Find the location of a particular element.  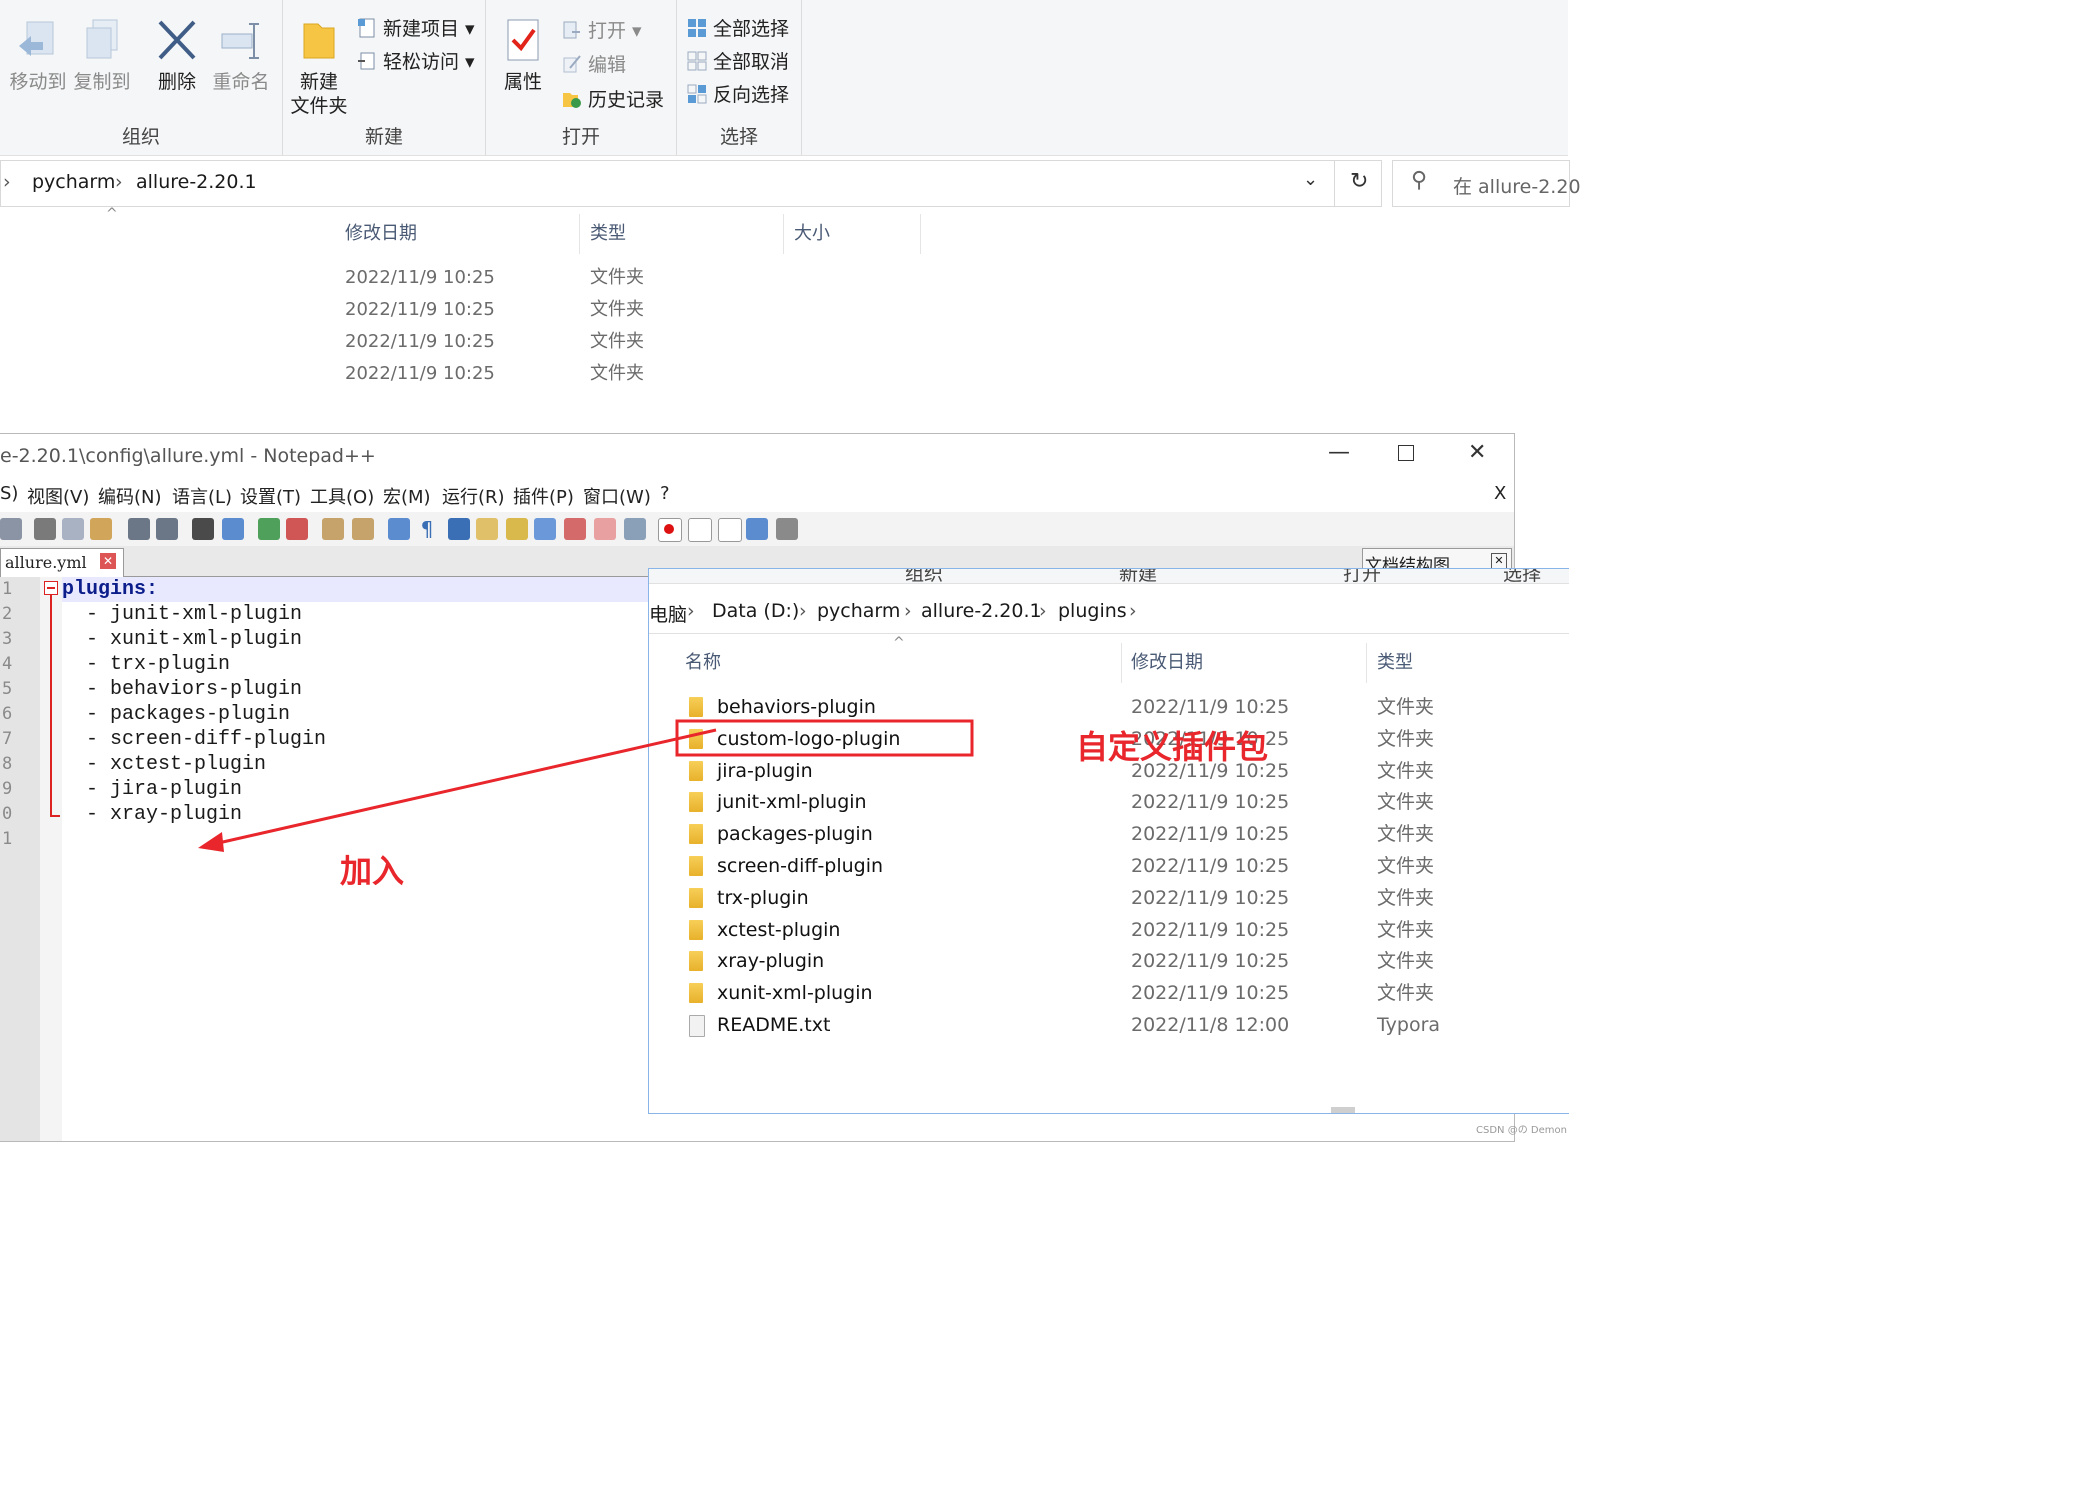

annotation-arrow is located at coordinates (465, 787).